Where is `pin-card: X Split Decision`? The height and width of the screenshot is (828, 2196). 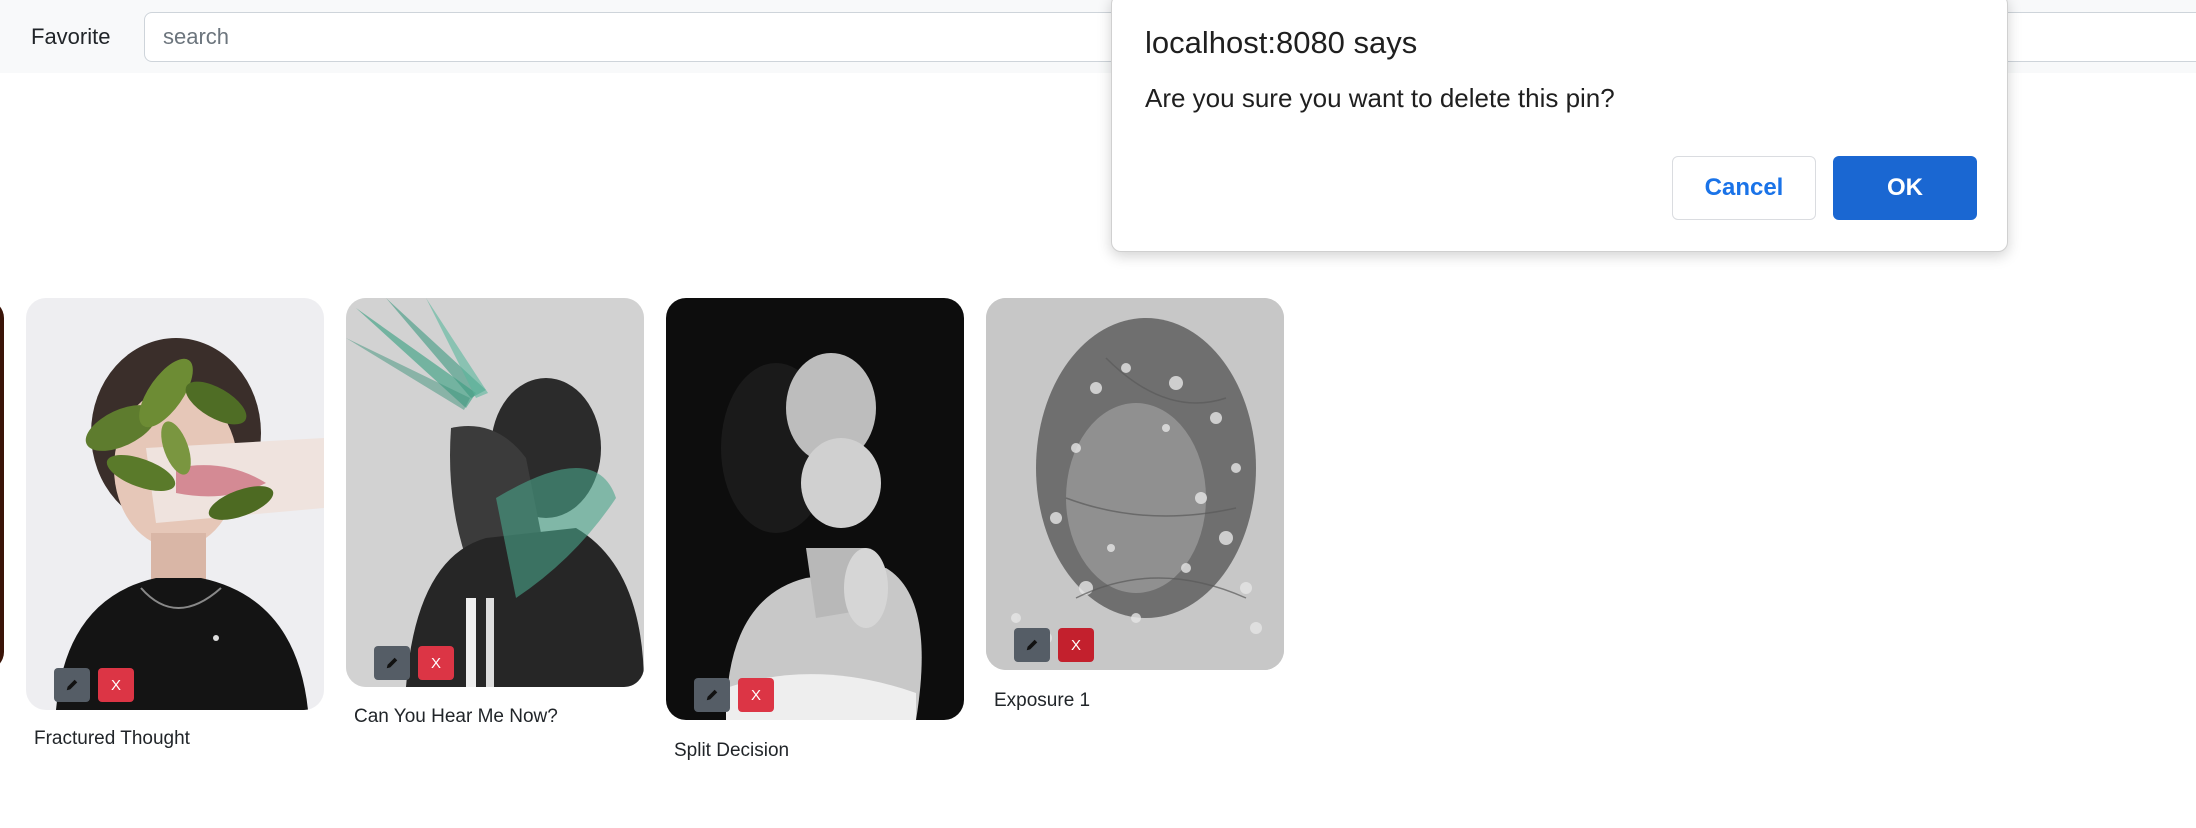 pin-card: X Split Decision is located at coordinates (815, 529).